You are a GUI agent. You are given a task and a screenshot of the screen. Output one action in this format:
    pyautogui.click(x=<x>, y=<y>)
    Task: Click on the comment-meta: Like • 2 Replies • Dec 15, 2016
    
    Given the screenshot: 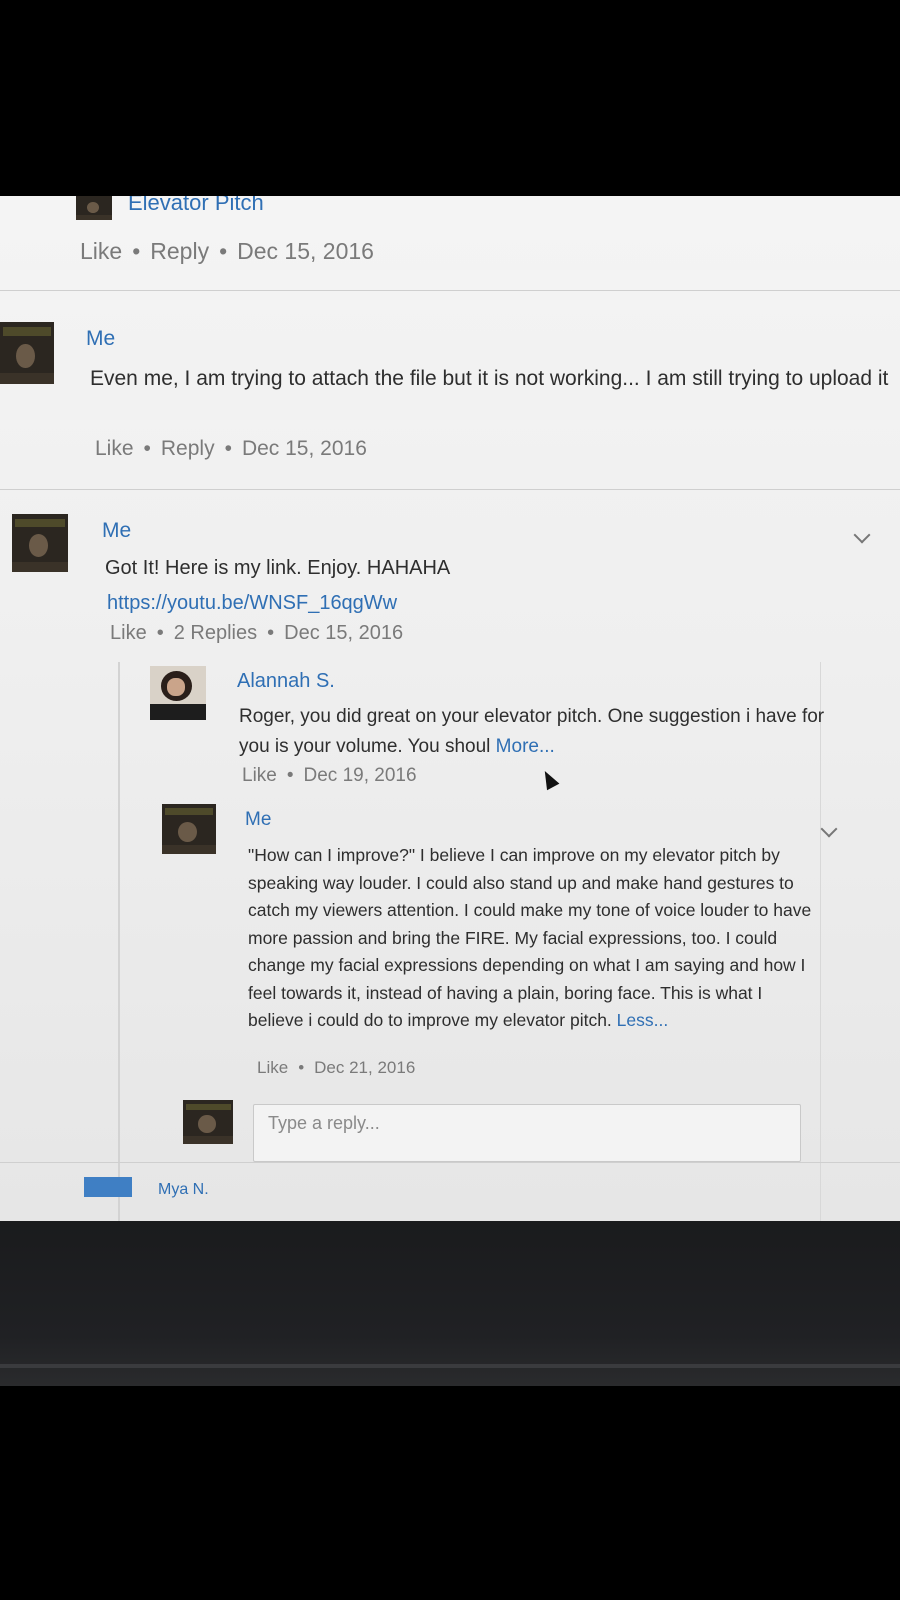 What is the action you would take?
    pyautogui.click(x=257, y=633)
    